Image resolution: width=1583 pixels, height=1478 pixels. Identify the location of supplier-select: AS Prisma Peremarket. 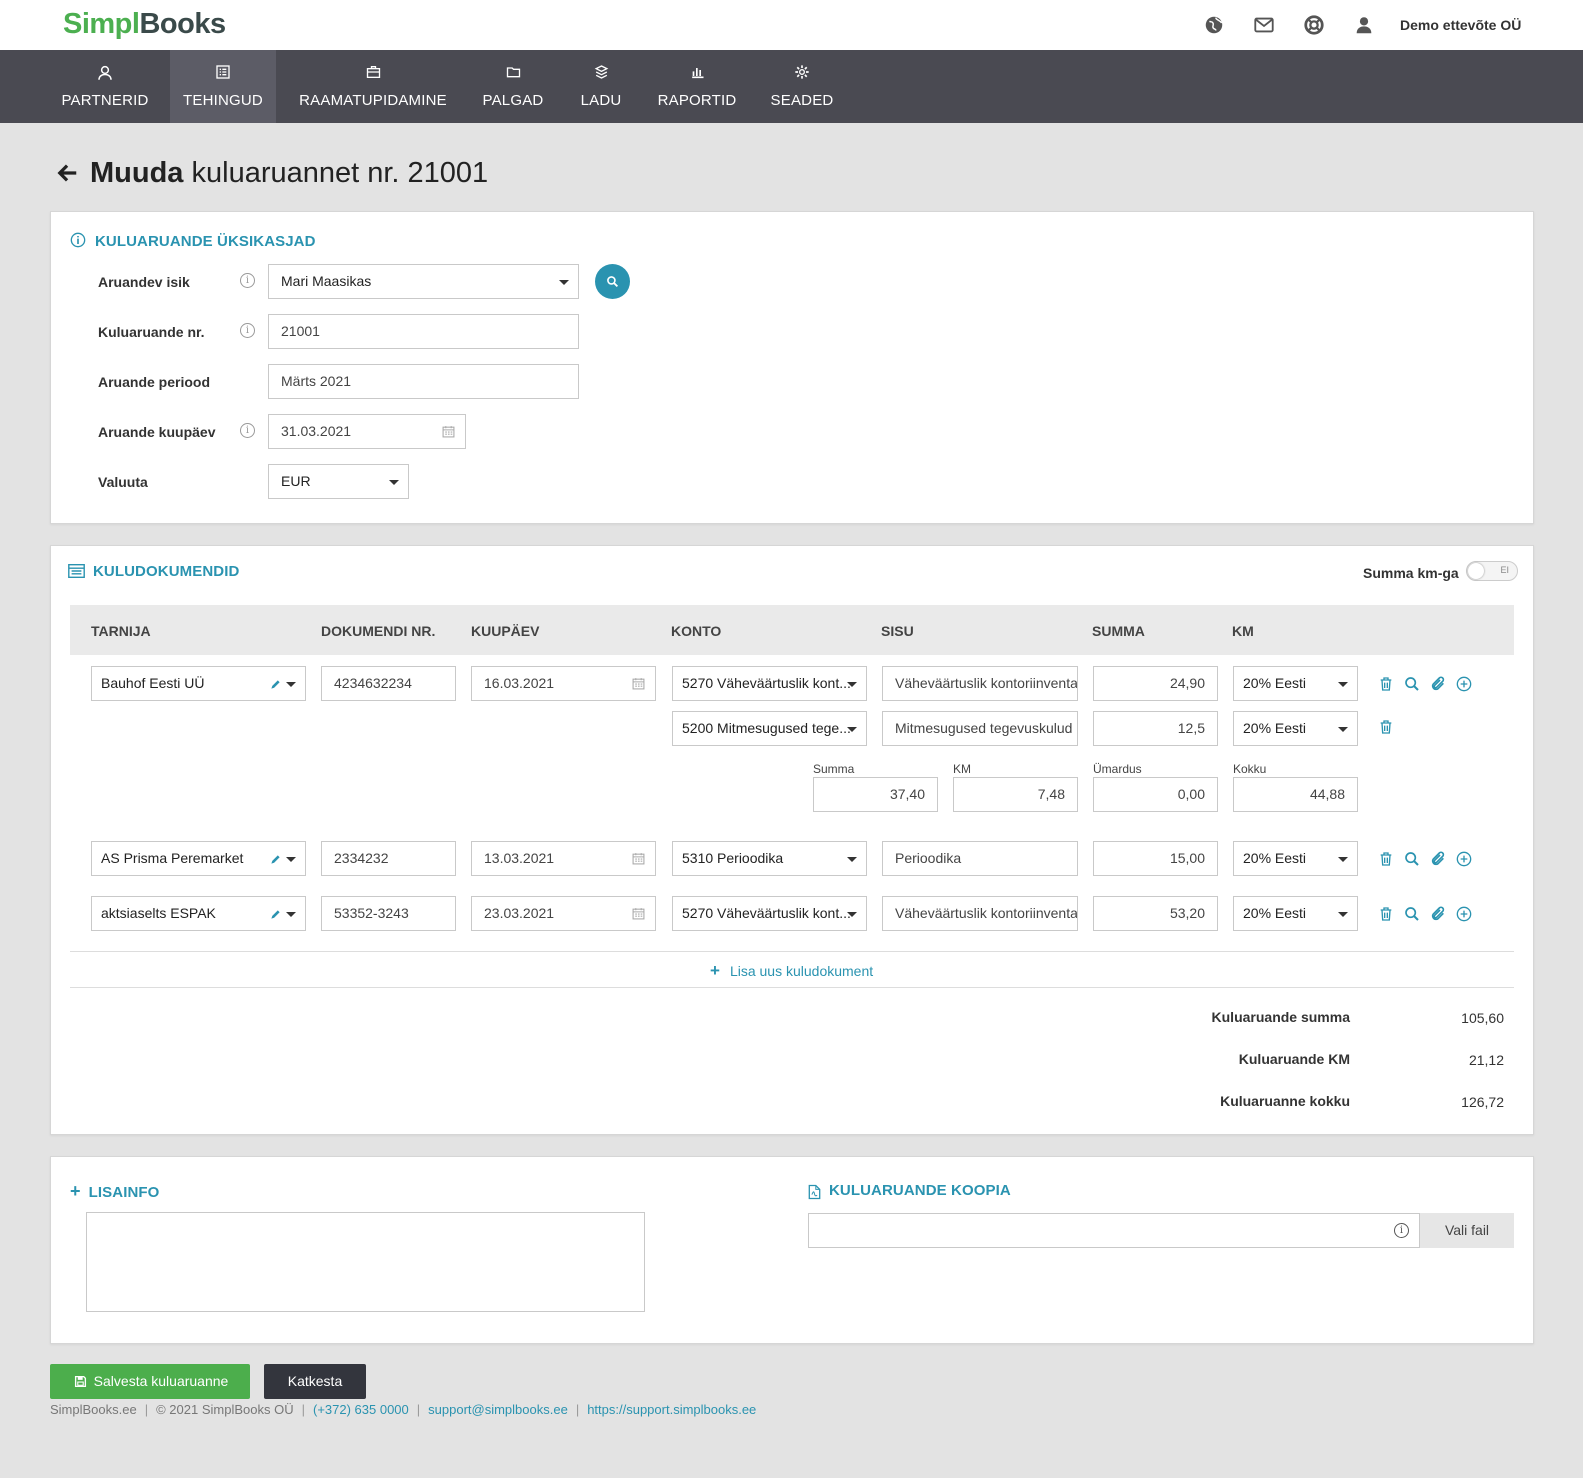
(198, 858).